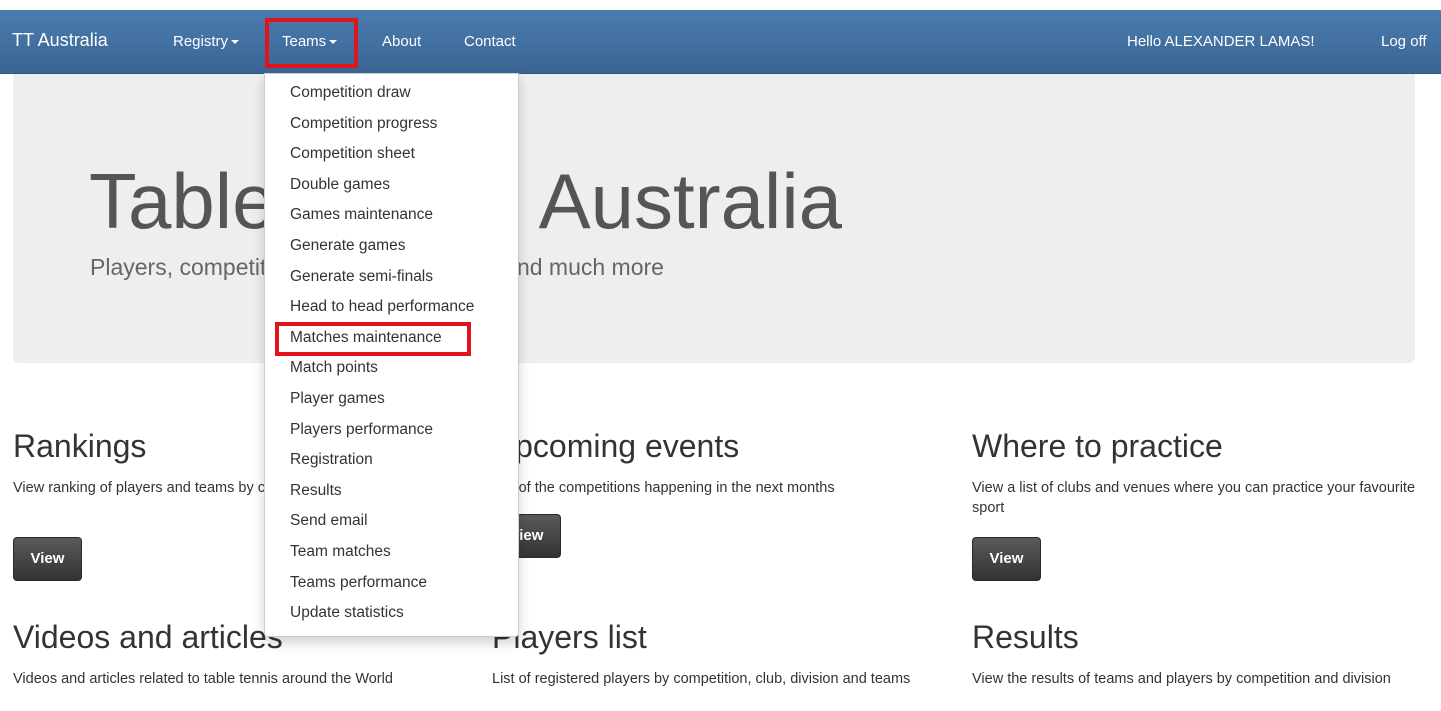 This screenshot has width=1441, height=711. What do you see at coordinates (235, 42) in the screenshot?
I see `caret-down-icon` at bounding box center [235, 42].